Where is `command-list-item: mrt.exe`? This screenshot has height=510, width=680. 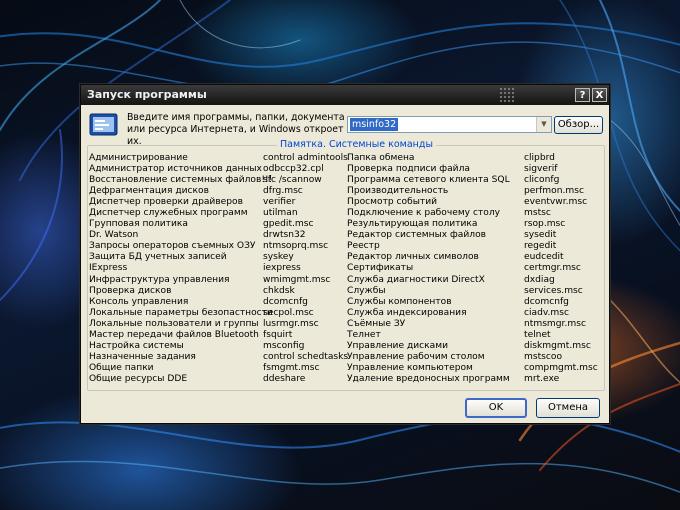 command-list-item: mrt.exe is located at coordinates (542, 378).